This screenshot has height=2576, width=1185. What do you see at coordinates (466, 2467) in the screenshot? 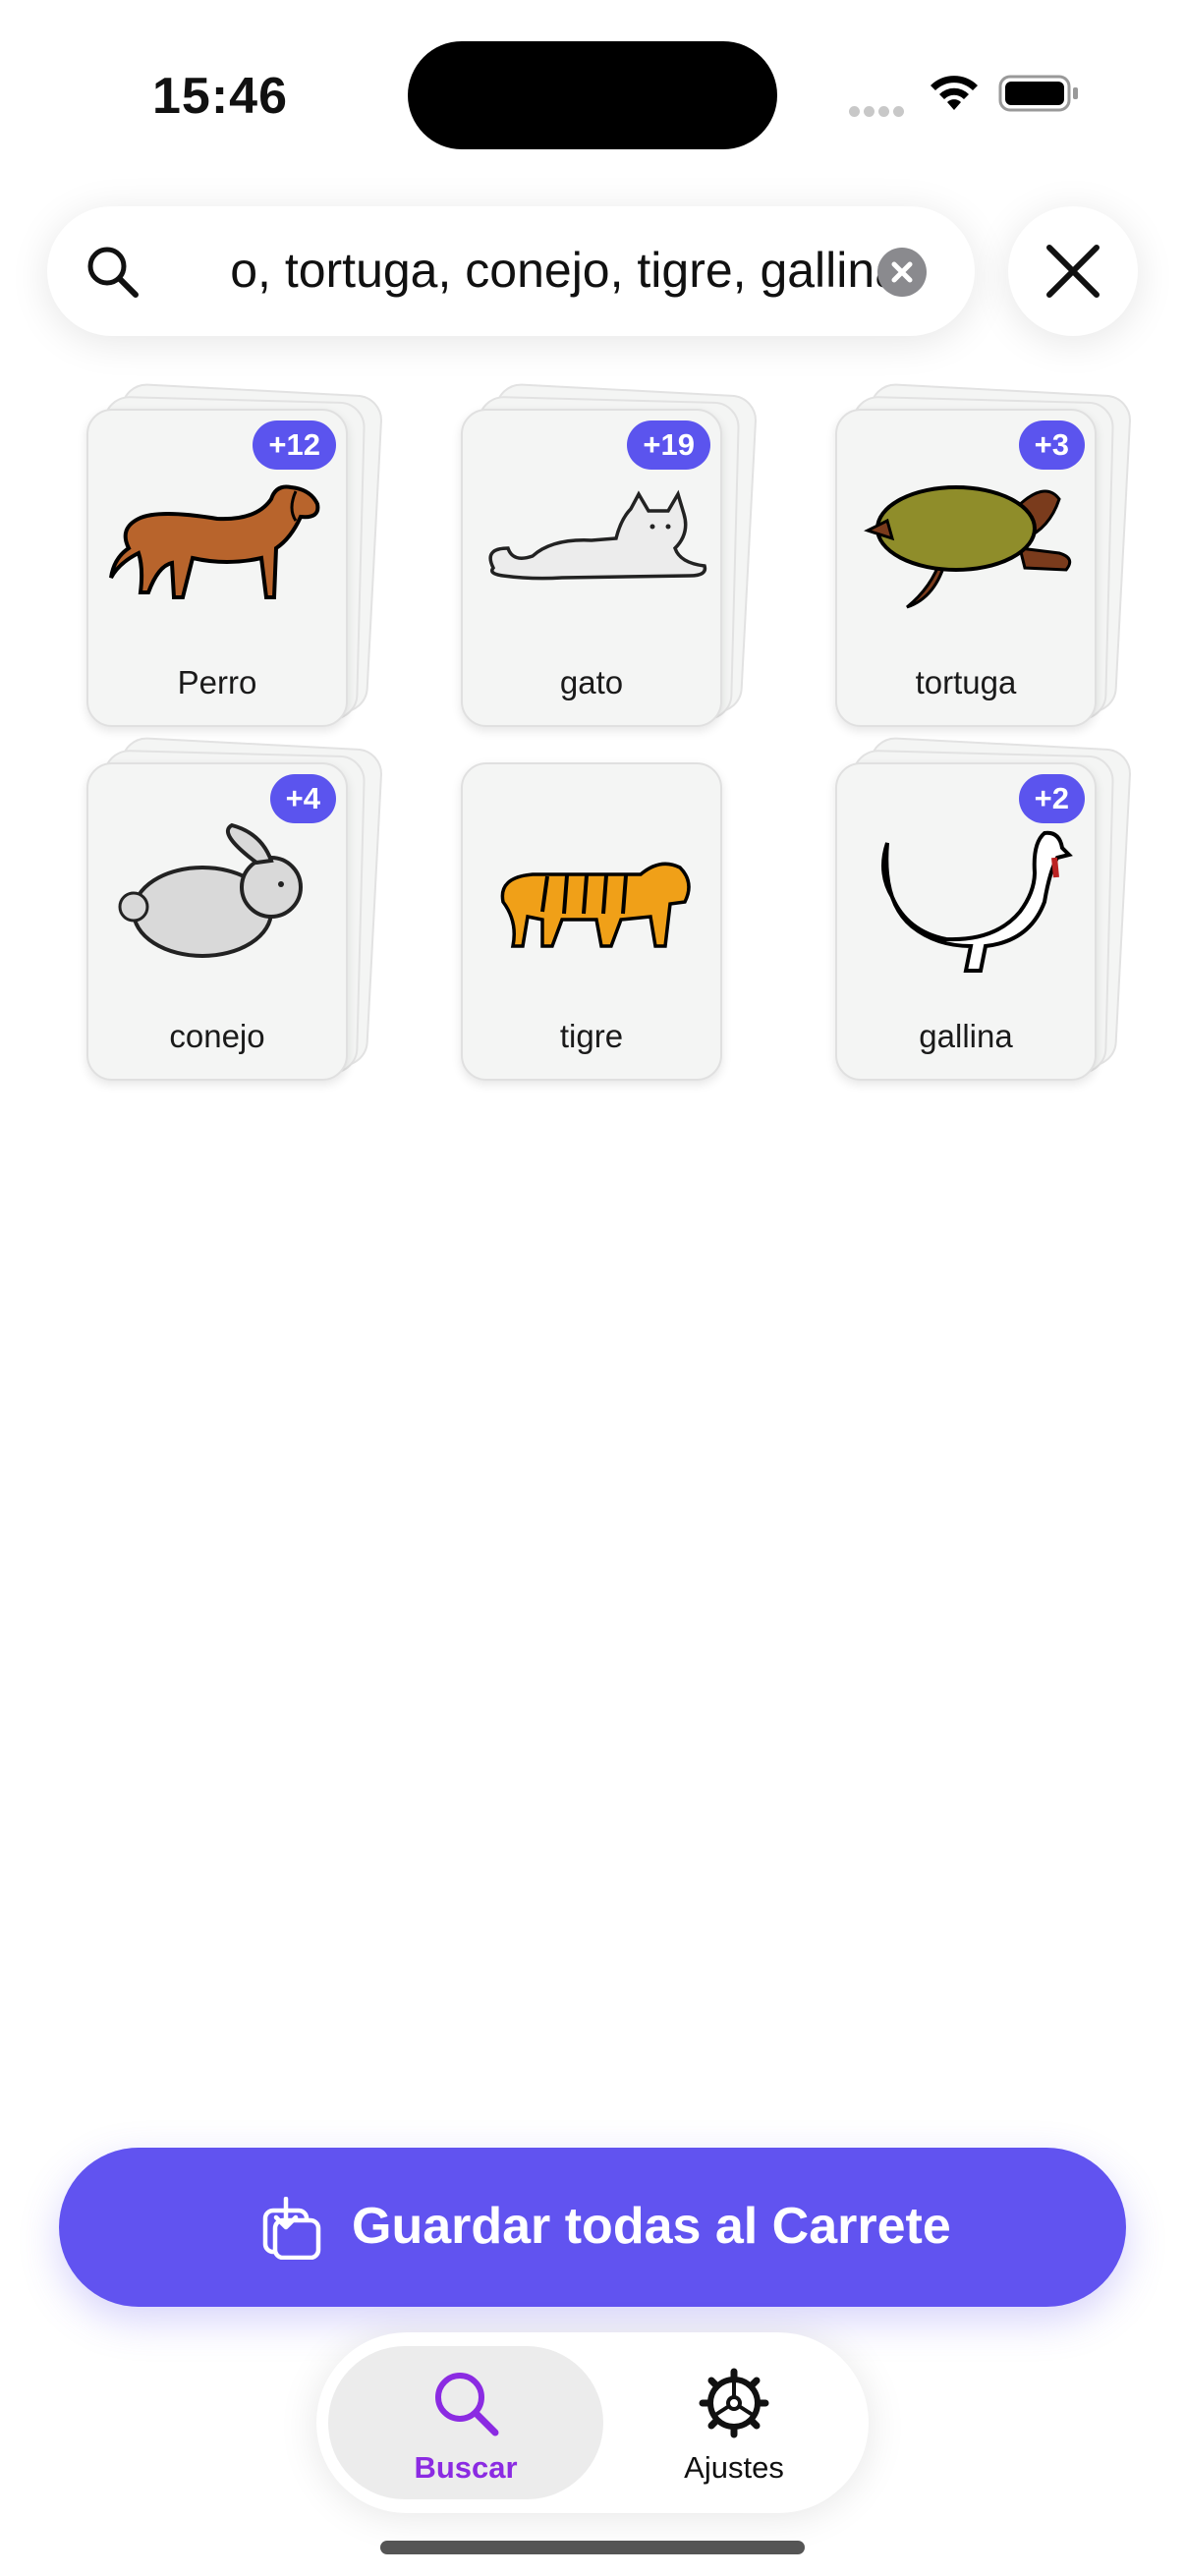
I see `tab-label: Buscar` at bounding box center [466, 2467].